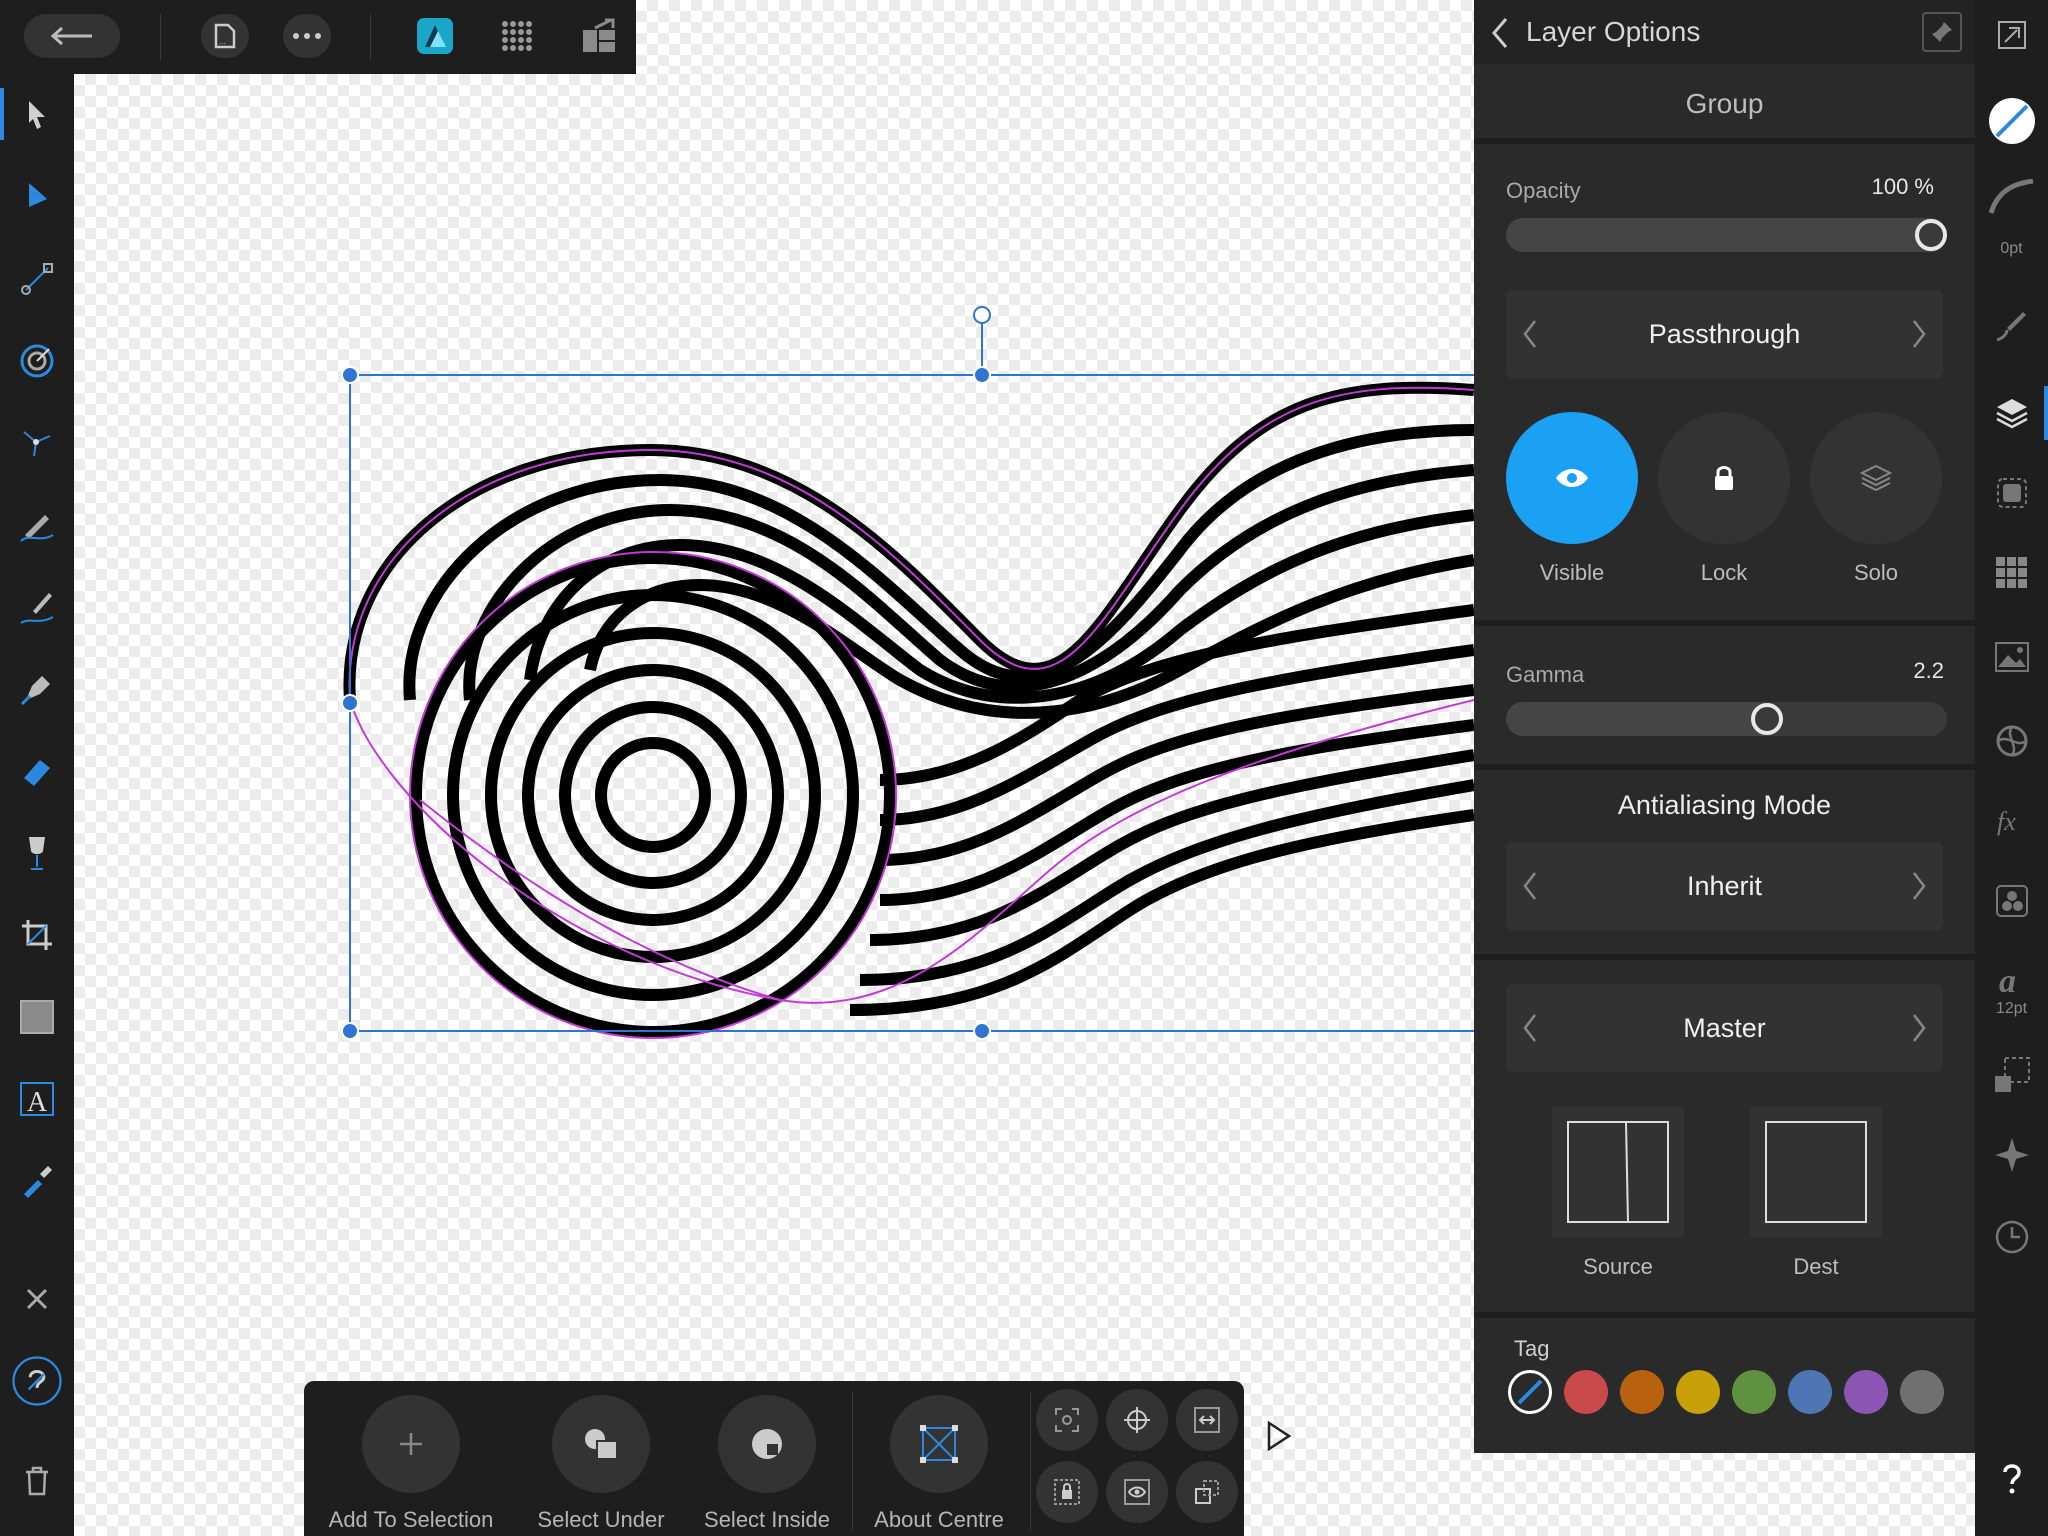 The image size is (2048, 1536). What do you see at coordinates (37, 1481) in the screenshot?
I see `delete-button` at bounding box center [37, 1481].